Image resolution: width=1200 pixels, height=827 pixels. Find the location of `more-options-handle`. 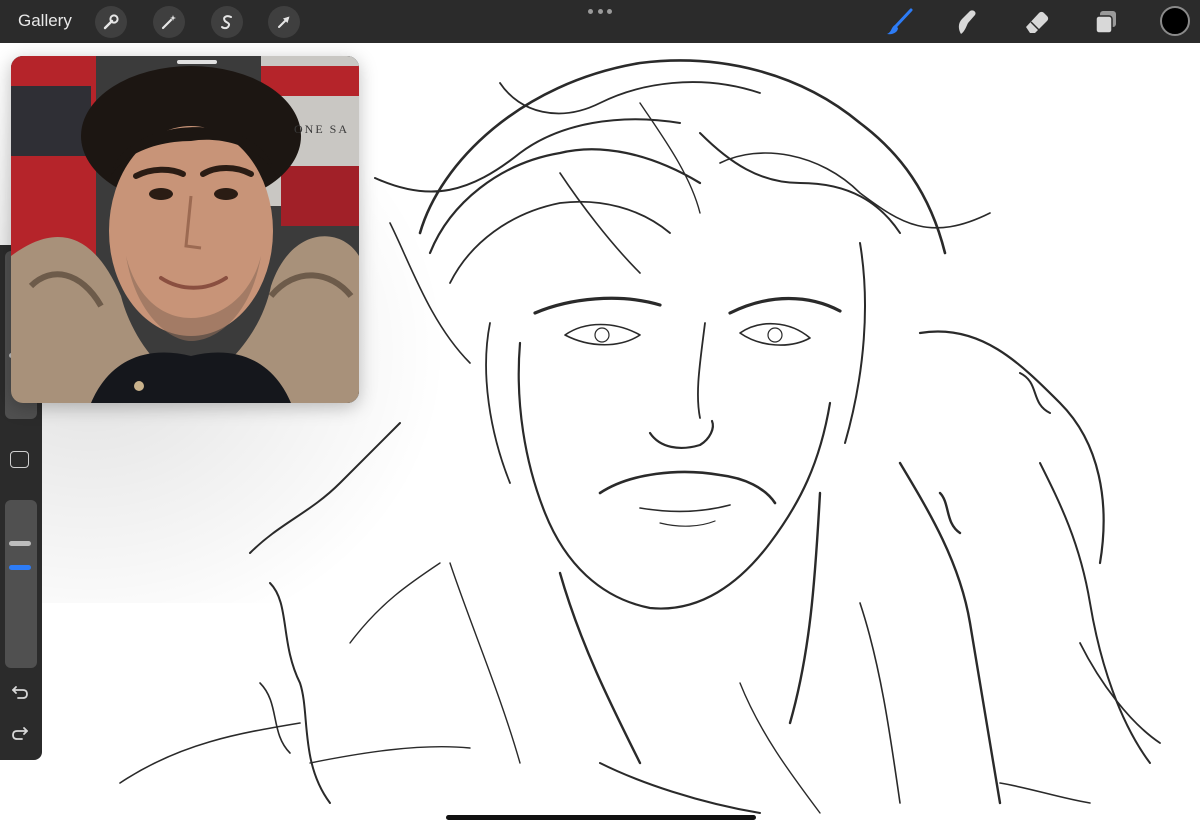

more-options-handle is located at coordinates (600, 12).